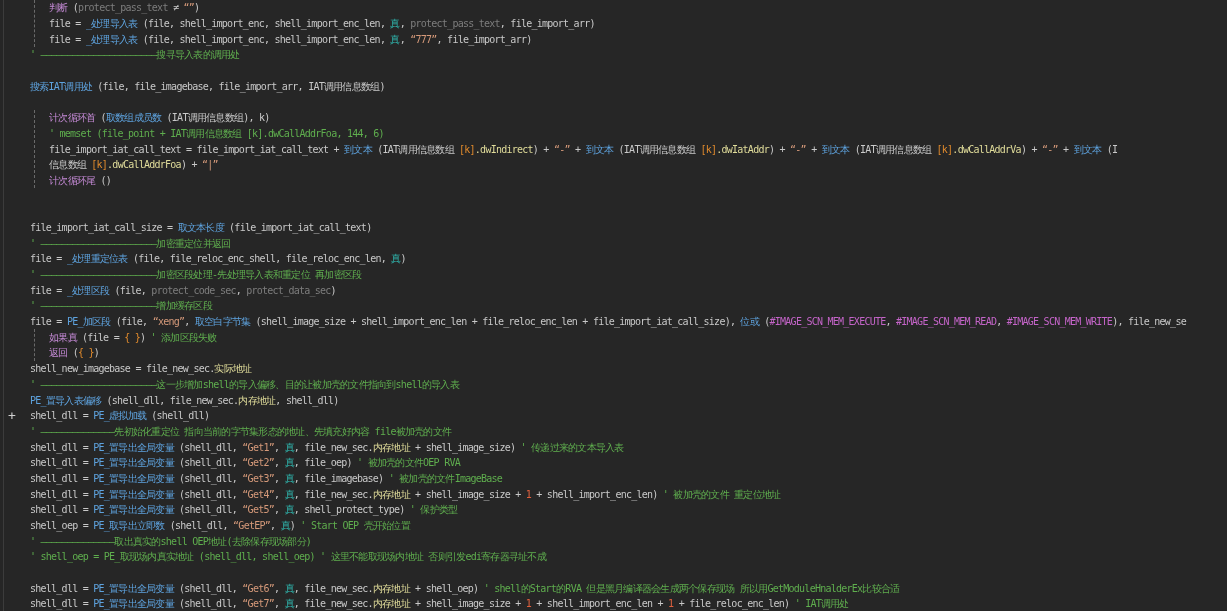 Image resolution: width=1227 pixels, height=611 pixels. Describe the element at coordinates (244, 510) in the screenshot. I see `code-line: shell_dll = PE_置导出全局变量 (shell_dll, “Get5”, 真, shell_protect_type) ' 保护类型` at that location.